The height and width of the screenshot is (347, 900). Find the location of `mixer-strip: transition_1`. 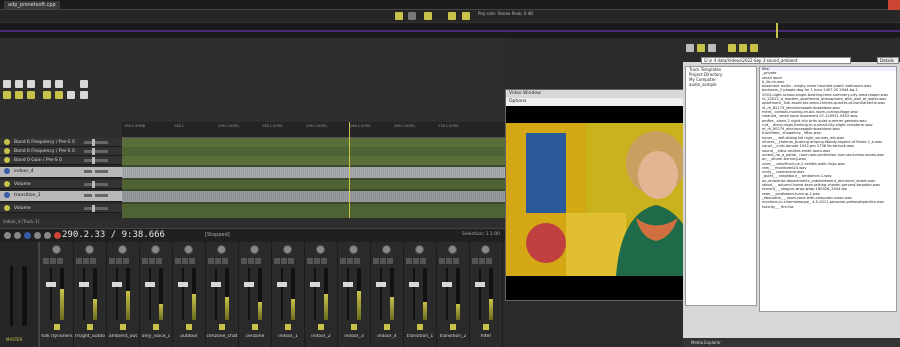

mixer-strip: transition_1 is located at coordinates (420, 294).